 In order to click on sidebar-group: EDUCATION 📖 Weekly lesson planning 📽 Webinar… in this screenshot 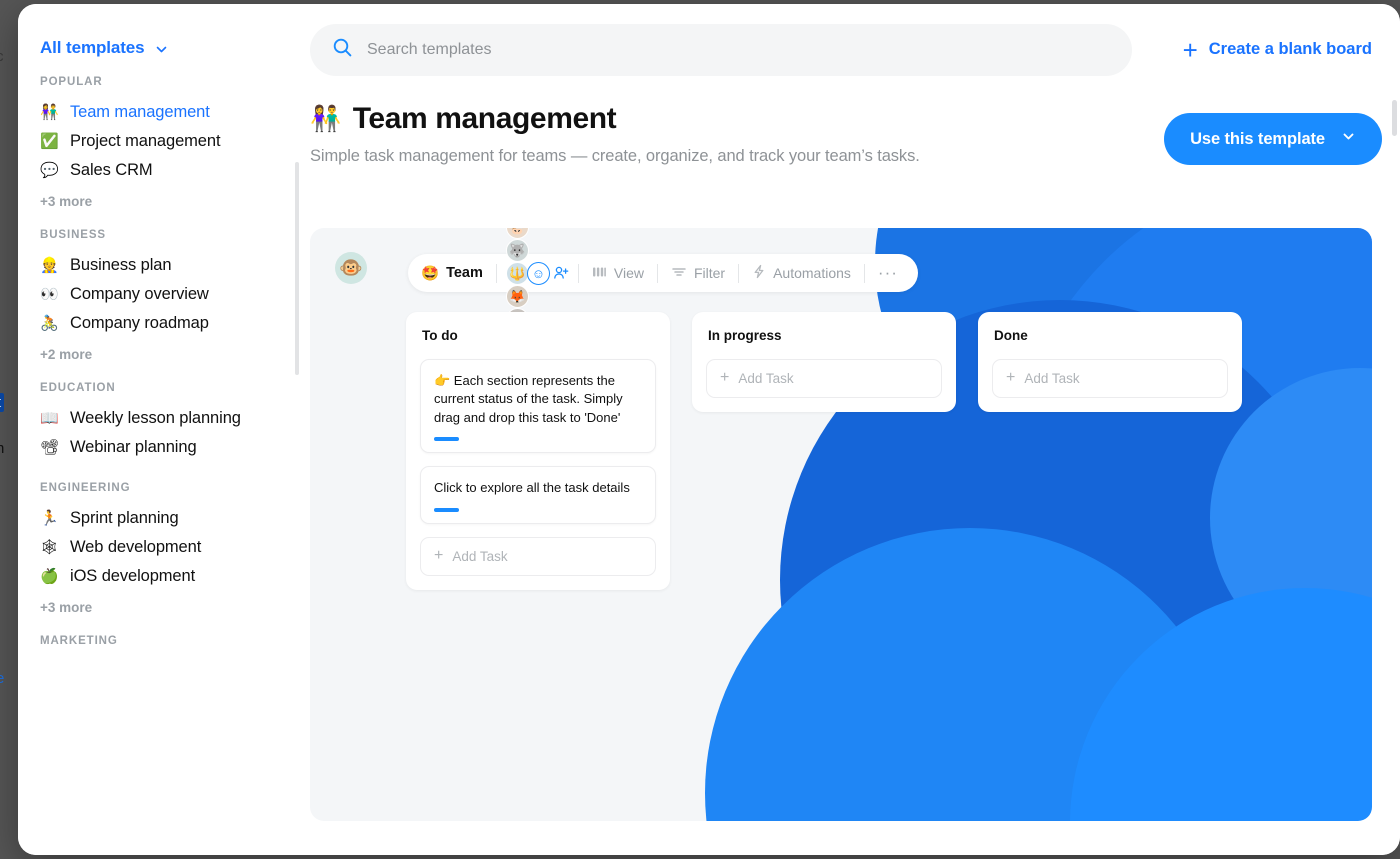, I will do `click(159, 422)`.